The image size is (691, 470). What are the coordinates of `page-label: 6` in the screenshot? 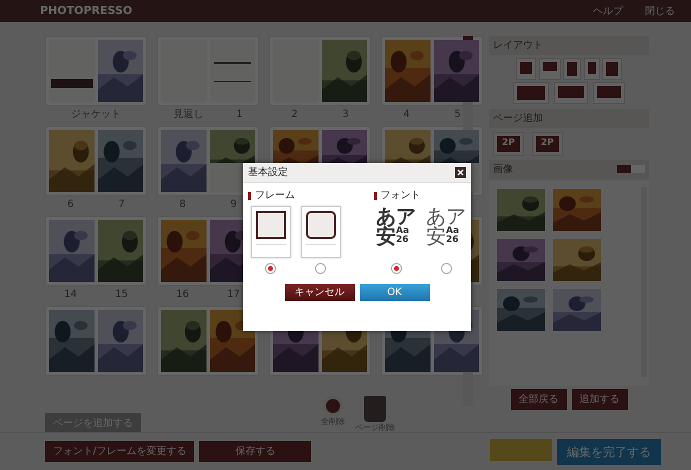 It's located at (70, 205).